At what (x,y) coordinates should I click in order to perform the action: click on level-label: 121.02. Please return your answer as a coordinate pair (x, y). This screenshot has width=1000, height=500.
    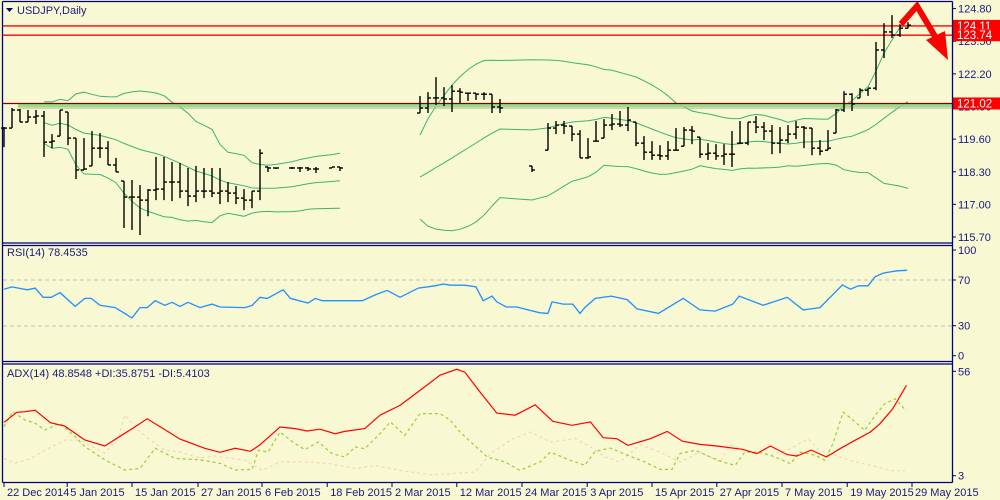
    Looking at the image, I should click on (974, 104).